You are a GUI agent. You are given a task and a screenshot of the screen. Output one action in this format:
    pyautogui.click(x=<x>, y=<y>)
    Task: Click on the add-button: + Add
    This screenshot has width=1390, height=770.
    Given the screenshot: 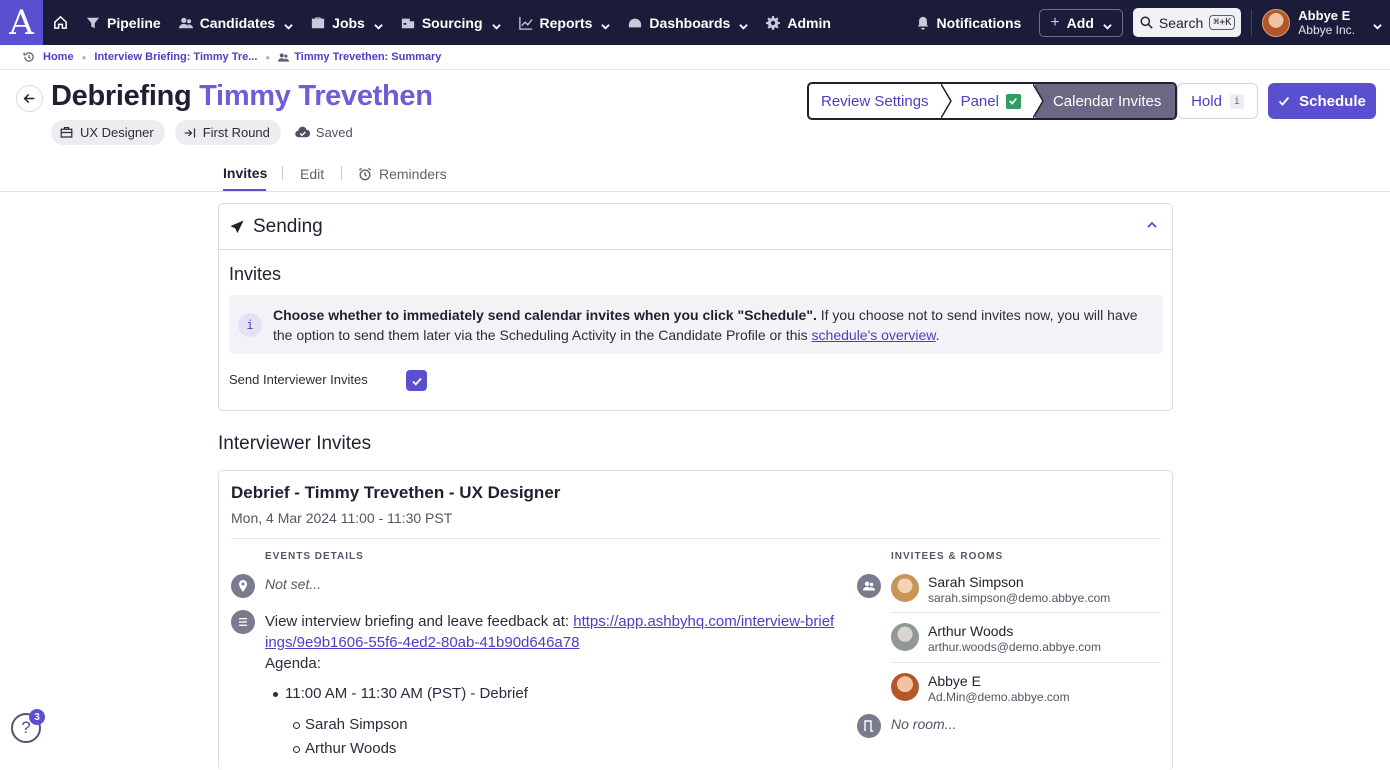 What is the action you would take?
    pyautogui.click(x=1081, y=22)
    